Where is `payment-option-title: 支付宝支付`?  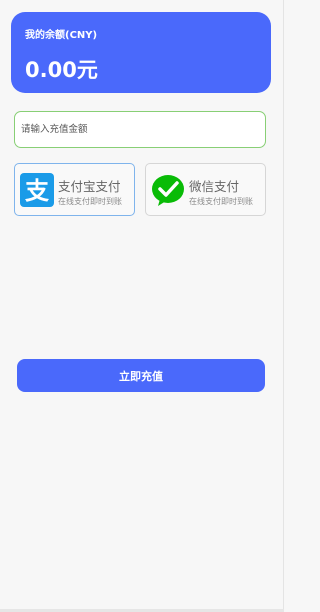
payment-option-title: 支付宝支付 is located at coordinates (89, 186).